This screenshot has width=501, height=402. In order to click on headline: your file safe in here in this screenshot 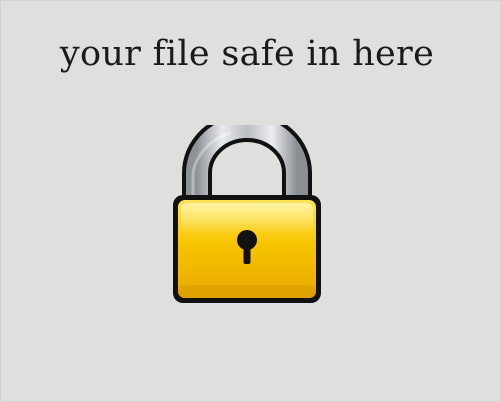, I will do `click(247, 54)`.